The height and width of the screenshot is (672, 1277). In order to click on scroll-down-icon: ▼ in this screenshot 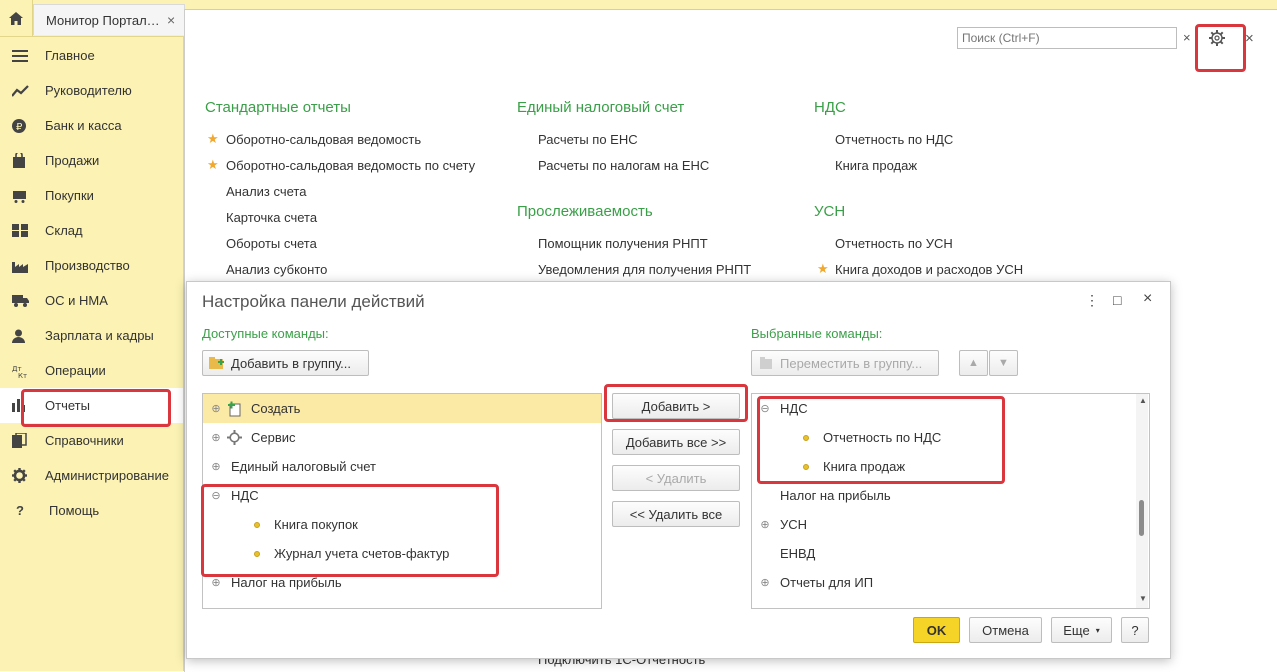, I will do `click(1143, 598)`.